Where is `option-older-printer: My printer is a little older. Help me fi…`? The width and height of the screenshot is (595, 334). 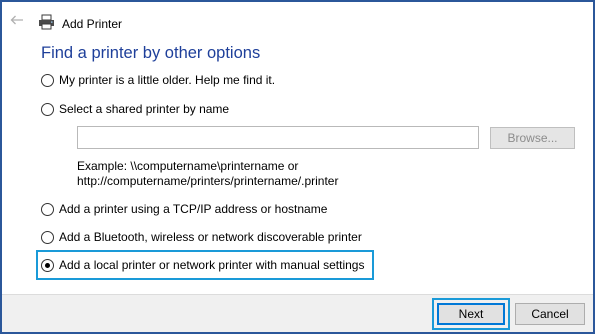 option-older-printer: My printer is a little older. Help me fi… is located at coordinates (158, 80).